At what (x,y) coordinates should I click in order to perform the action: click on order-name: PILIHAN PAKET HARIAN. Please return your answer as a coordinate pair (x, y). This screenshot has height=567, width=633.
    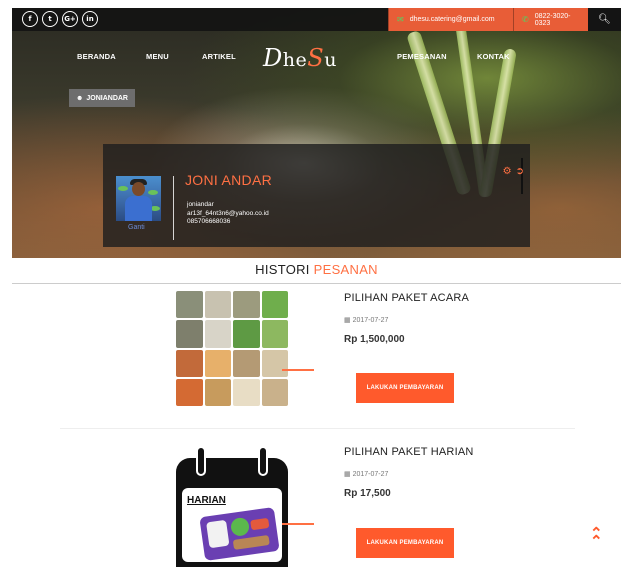
    Looking at the image, I should click on (409, 452).